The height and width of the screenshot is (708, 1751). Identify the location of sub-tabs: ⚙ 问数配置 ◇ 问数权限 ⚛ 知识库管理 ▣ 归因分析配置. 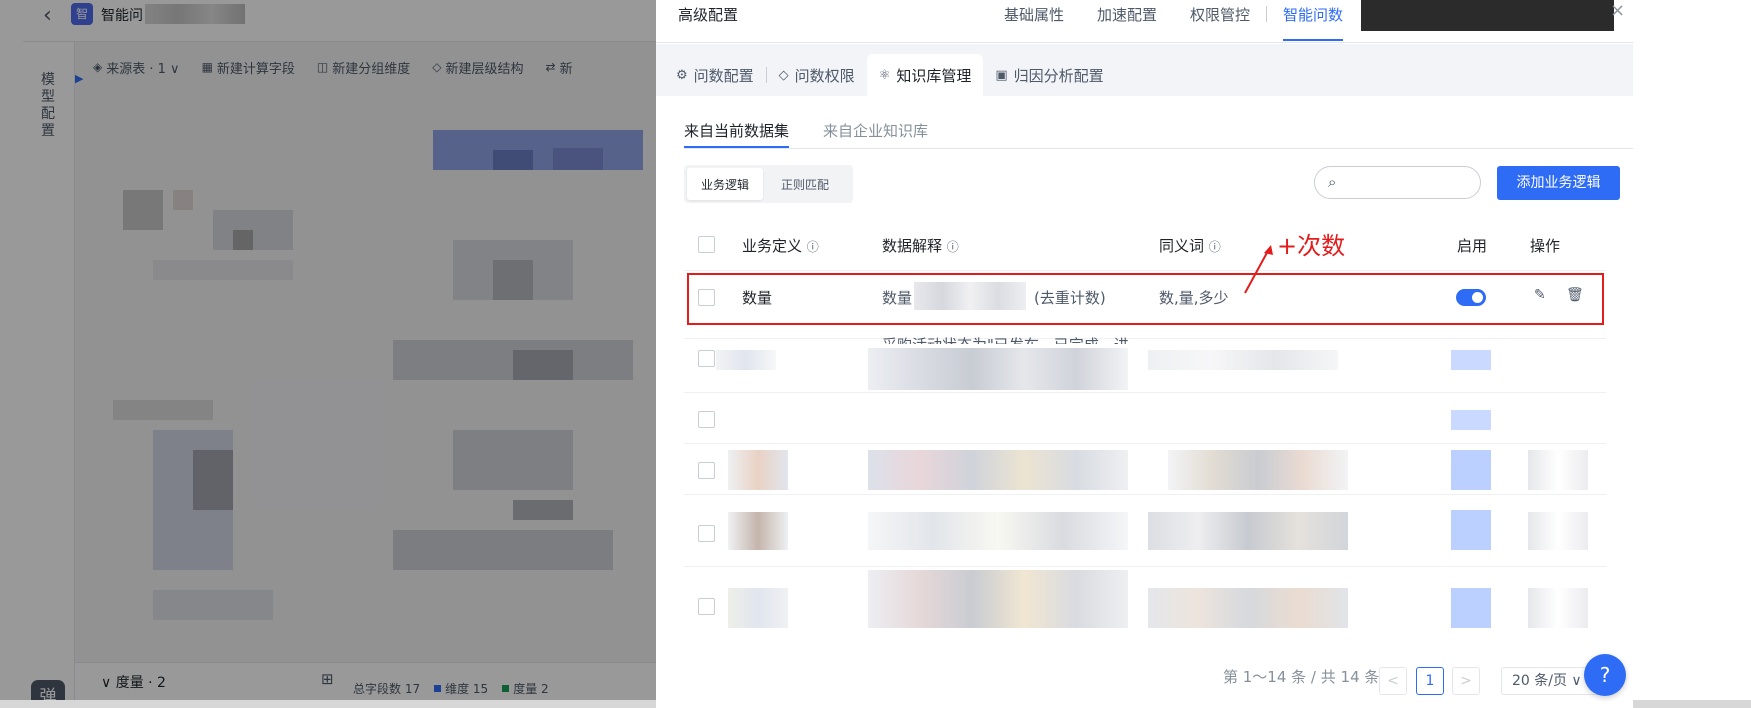
(890, 75).